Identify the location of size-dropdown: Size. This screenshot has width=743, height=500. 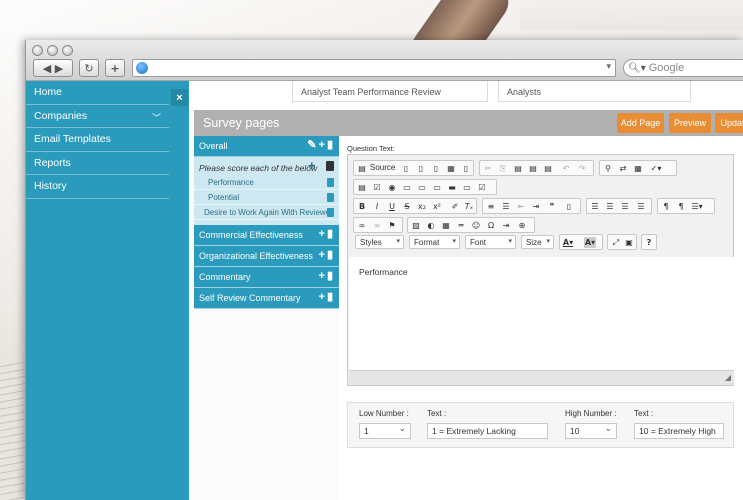
(537, 242).